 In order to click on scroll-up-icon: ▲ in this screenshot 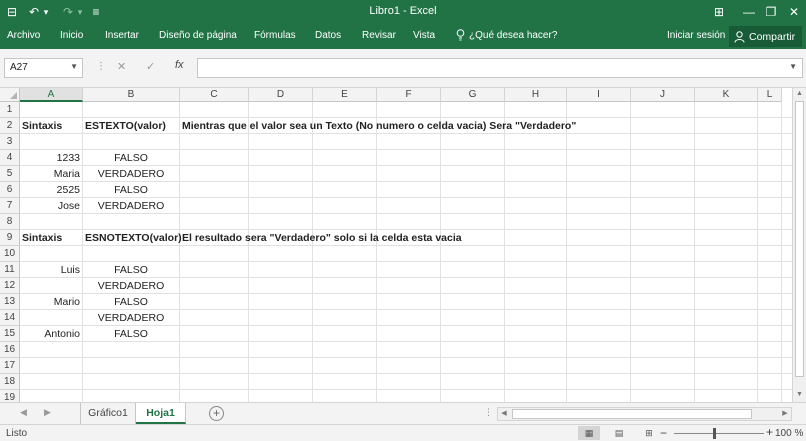, I will do `click(799, 94)`.